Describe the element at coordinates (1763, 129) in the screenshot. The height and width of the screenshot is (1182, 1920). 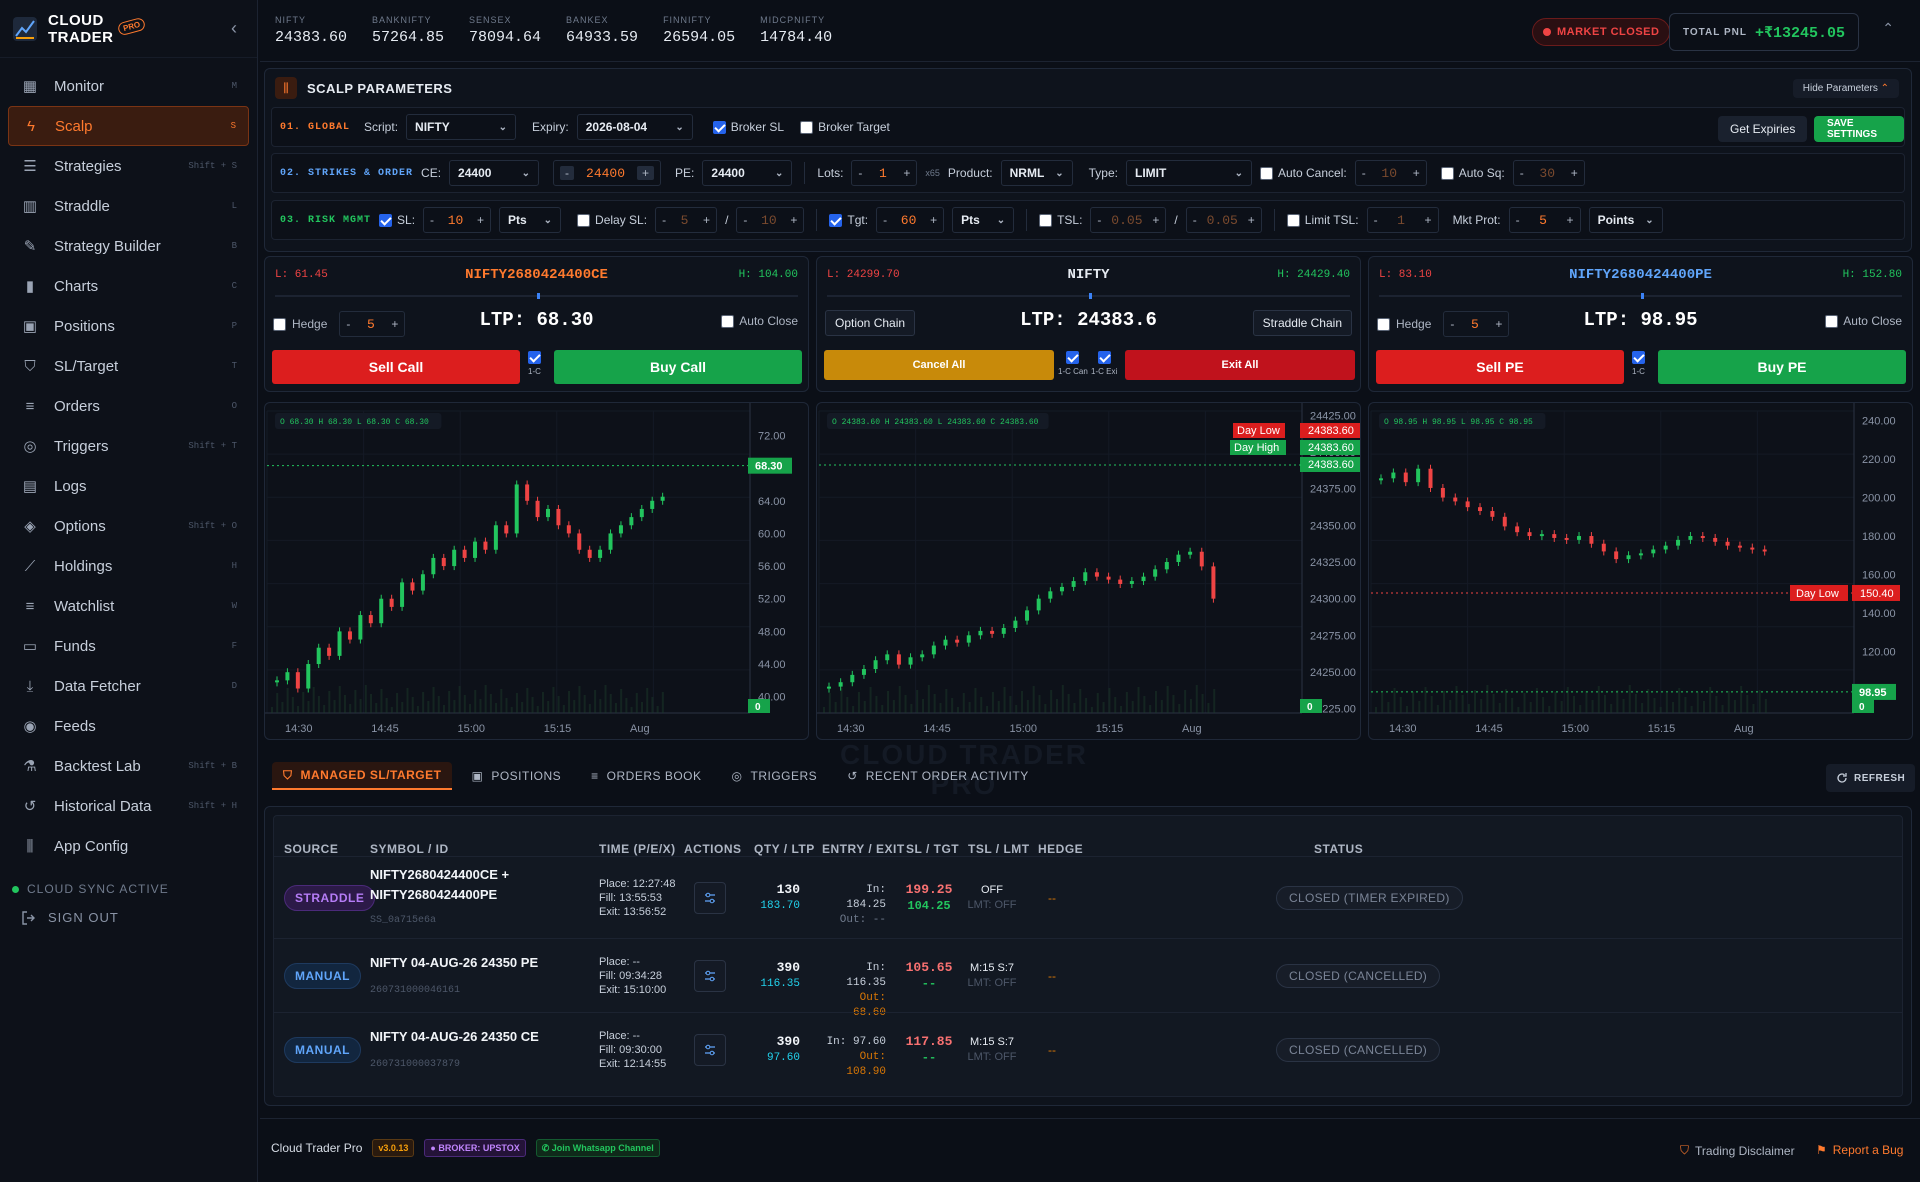
I see `get-expiries-button: Get Expiries` at that location.